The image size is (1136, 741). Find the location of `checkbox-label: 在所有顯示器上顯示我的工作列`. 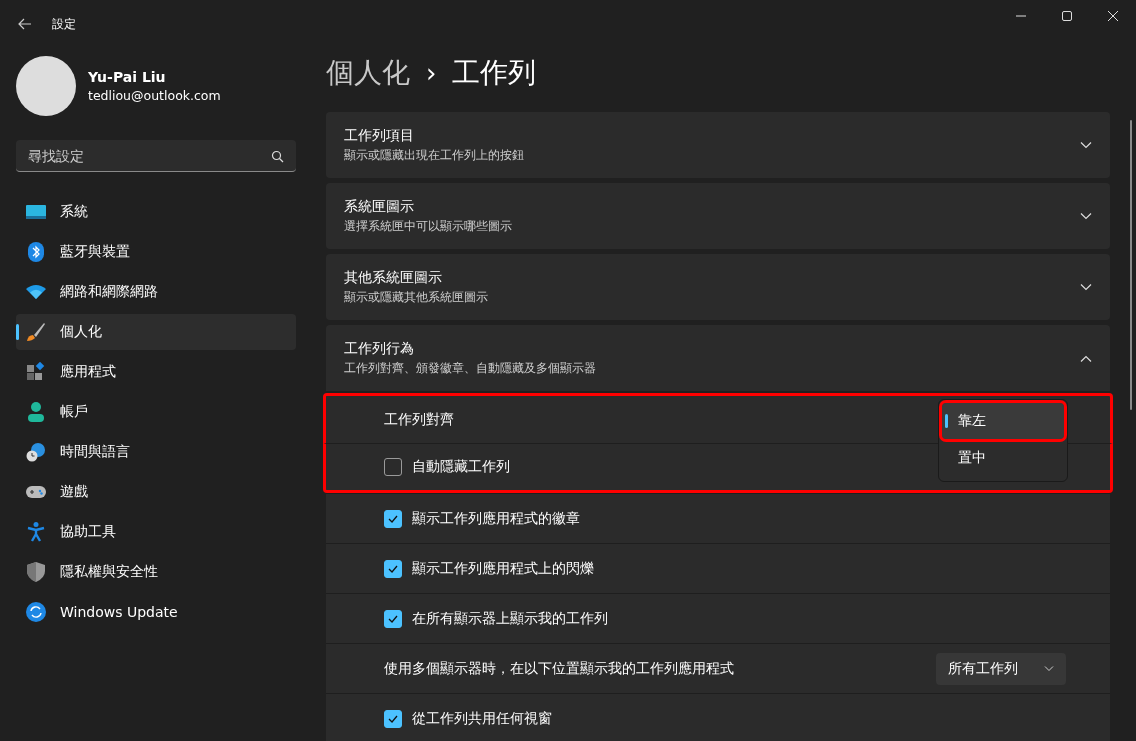

checkbox-label: 在所有顯示器上顯示我的工作列 is located at coordinates (510, 618).